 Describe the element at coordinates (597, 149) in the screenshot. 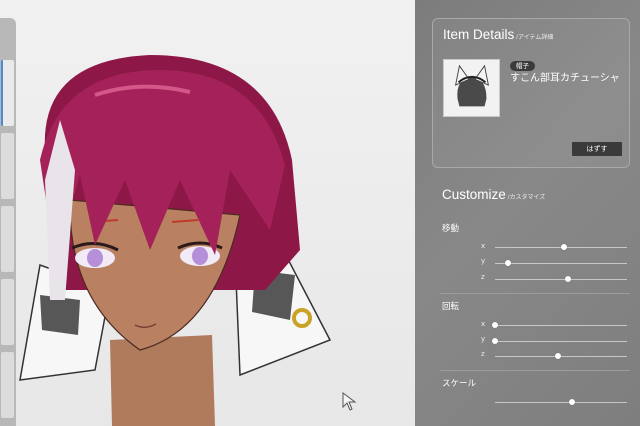

I see `remove-item-button: はずす` at that location.